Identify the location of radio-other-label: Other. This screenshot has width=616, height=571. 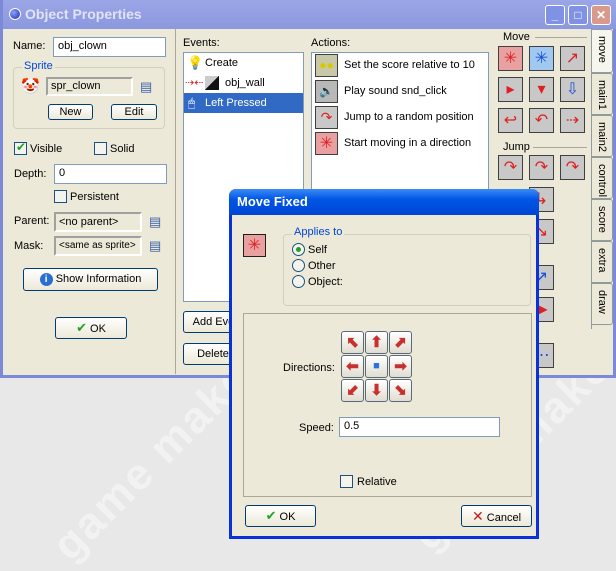
(322, 266).